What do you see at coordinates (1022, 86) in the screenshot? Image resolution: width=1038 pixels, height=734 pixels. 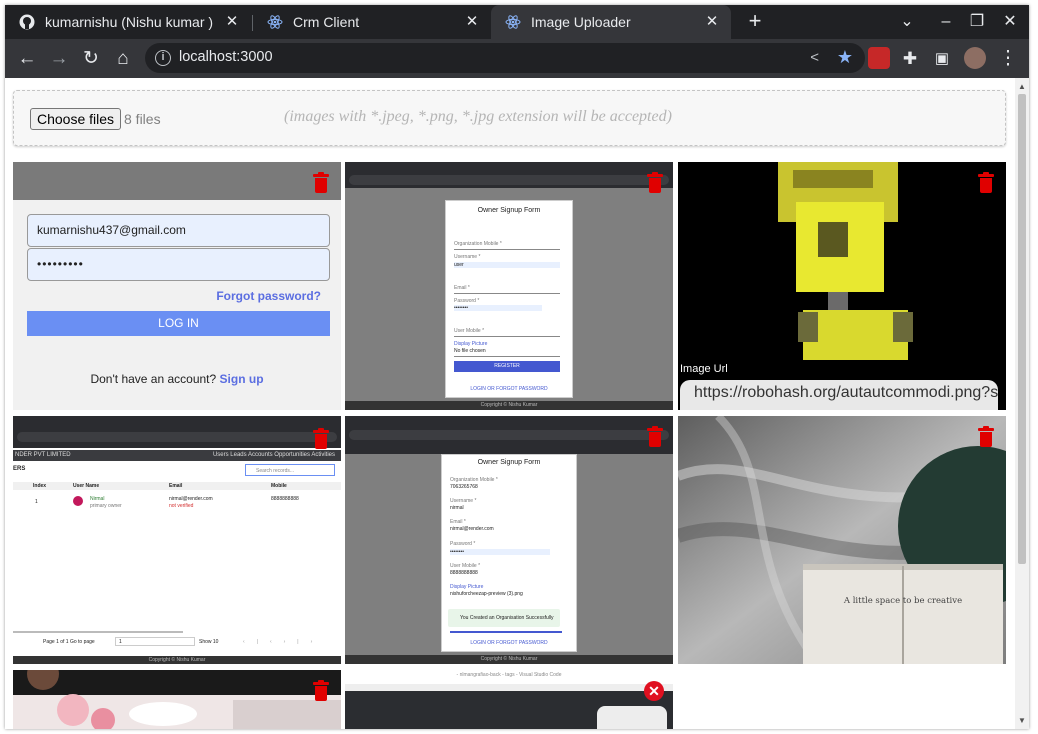 I see `scroll-up-icon: ▲` at bounding box center [1022, 86].